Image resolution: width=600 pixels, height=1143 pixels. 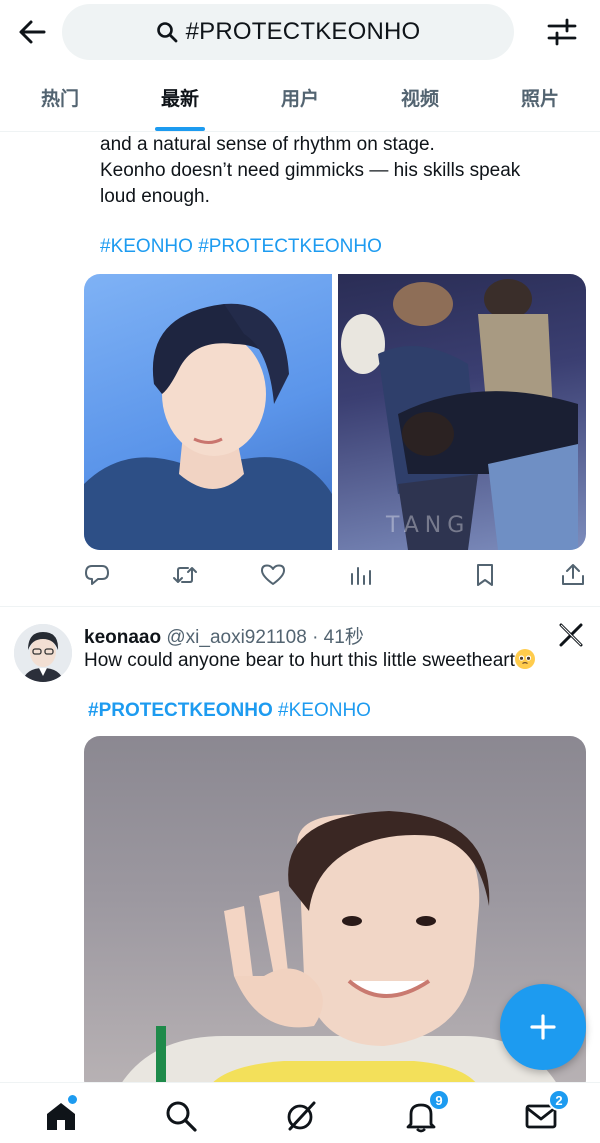 I want to click on reply-icon, so click(x=97, y=575).